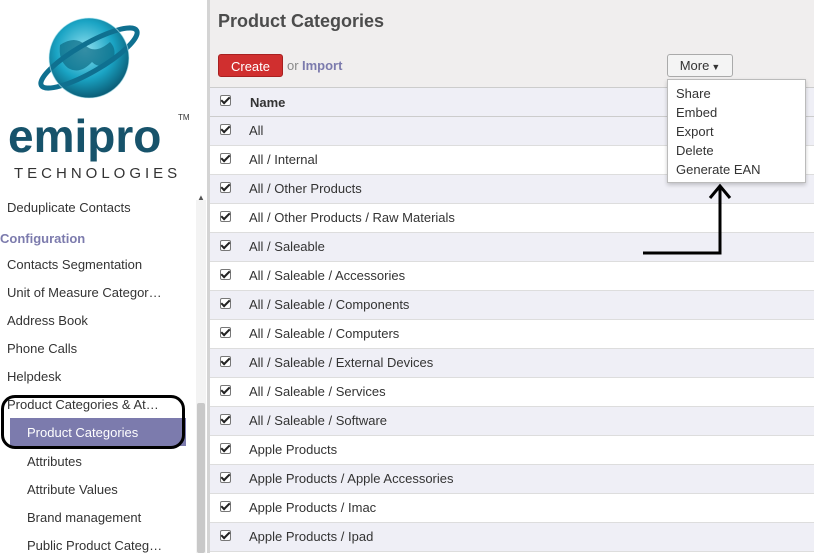 This screenshot has height=553, width=814. I want to click on menu-item-delete: Delete, so click(695, 150).